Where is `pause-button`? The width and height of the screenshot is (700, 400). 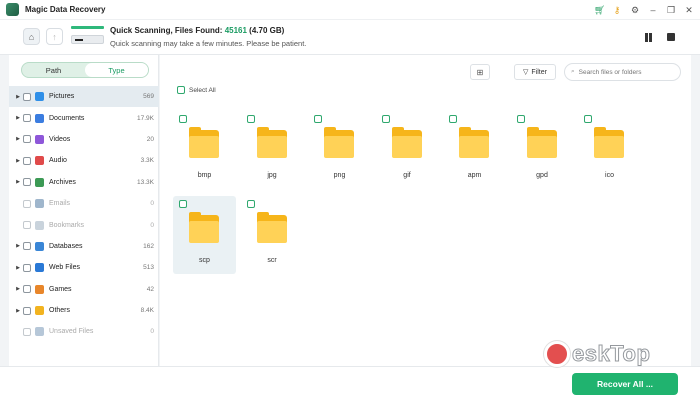 pause-button is located at coordinates (648, 37).